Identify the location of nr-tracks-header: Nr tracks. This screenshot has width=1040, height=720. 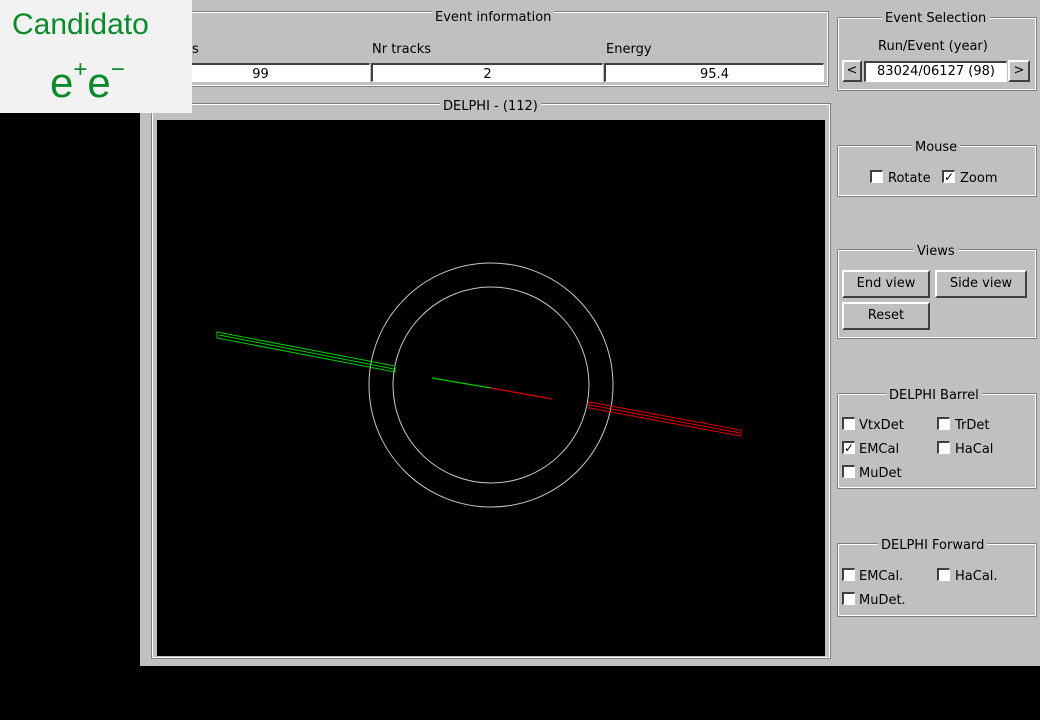
(402, 49).